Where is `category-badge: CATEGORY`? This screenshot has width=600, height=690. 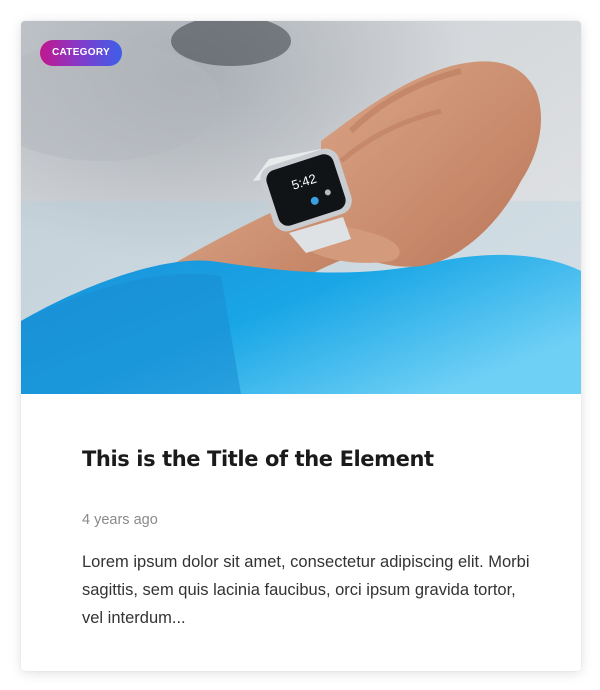
category-badge: CATEGORY is located at coordinates (81, 53).